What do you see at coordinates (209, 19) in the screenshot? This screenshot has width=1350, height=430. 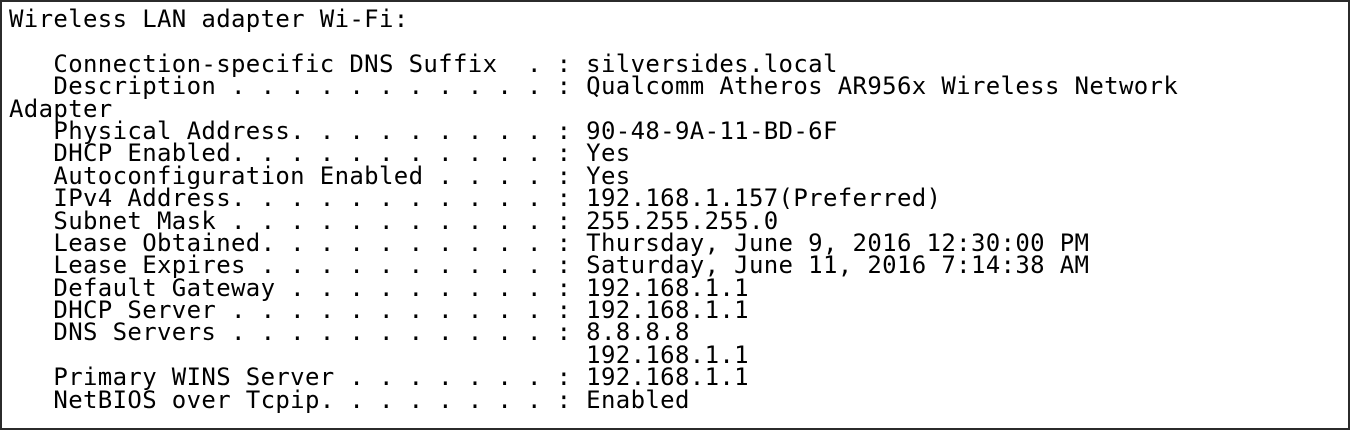 I see `adapter-header: Wireless LAN adapter Wi-Fi:` at bounding box center [209, 19].